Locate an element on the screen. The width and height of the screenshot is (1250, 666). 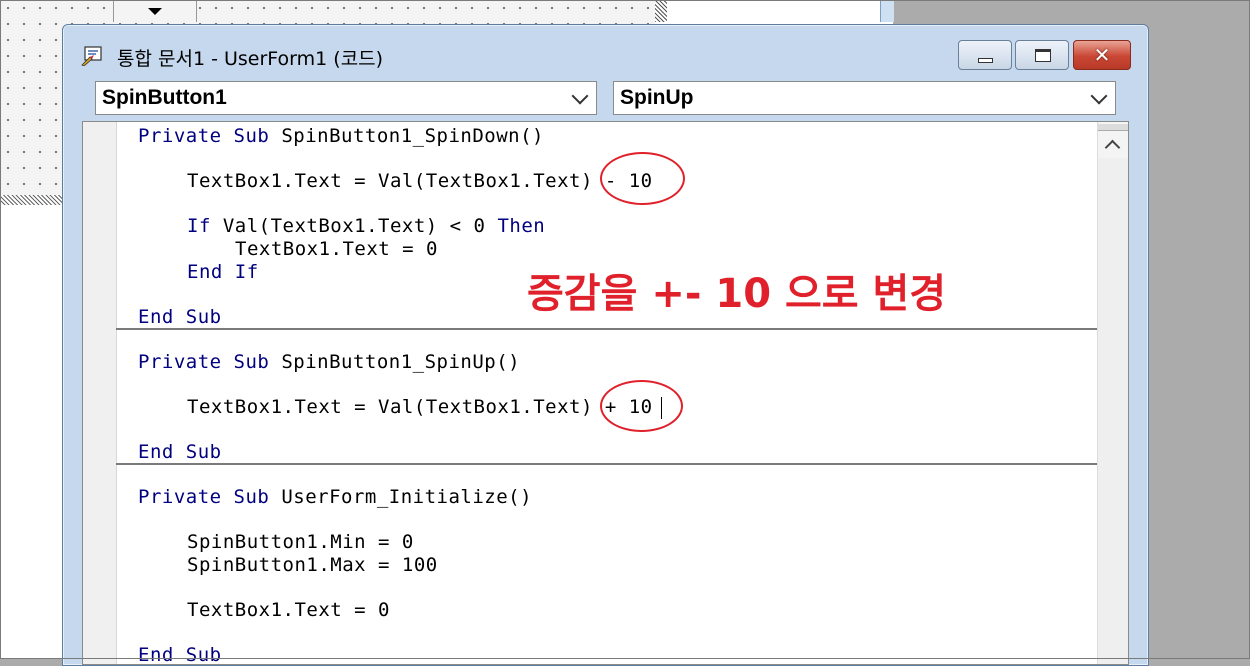
dropdown-arrow-icon is located at coordinates (155, 11).